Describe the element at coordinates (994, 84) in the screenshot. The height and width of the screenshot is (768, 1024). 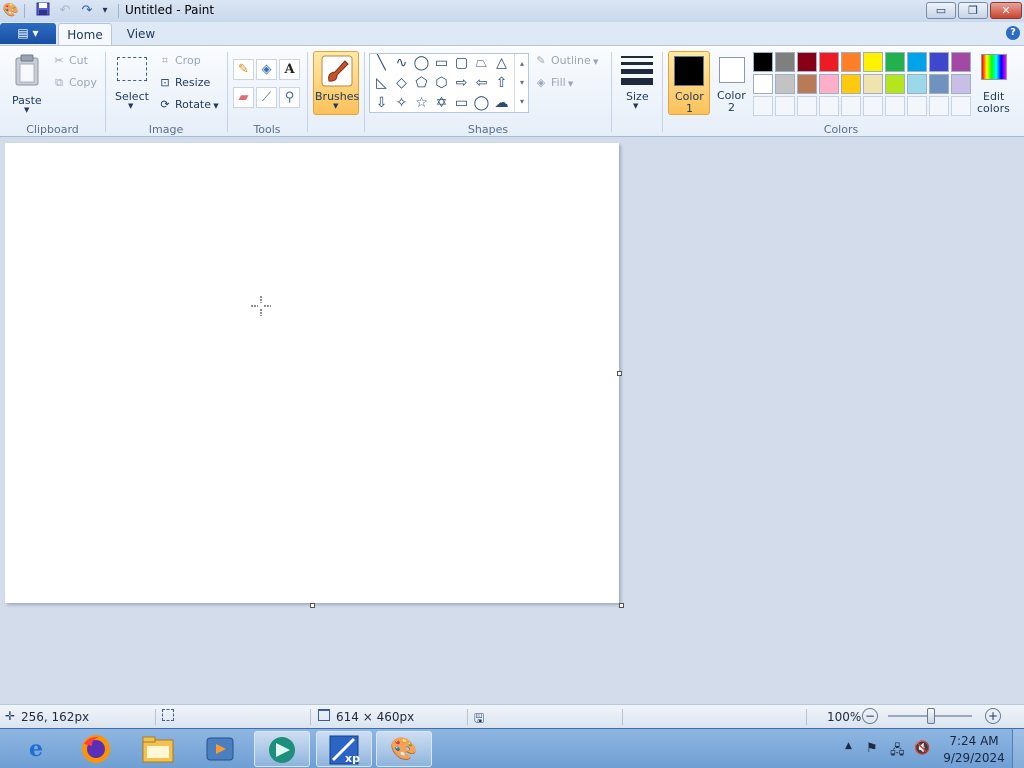
I see `edit-colors-button: Edit colors` at that location.